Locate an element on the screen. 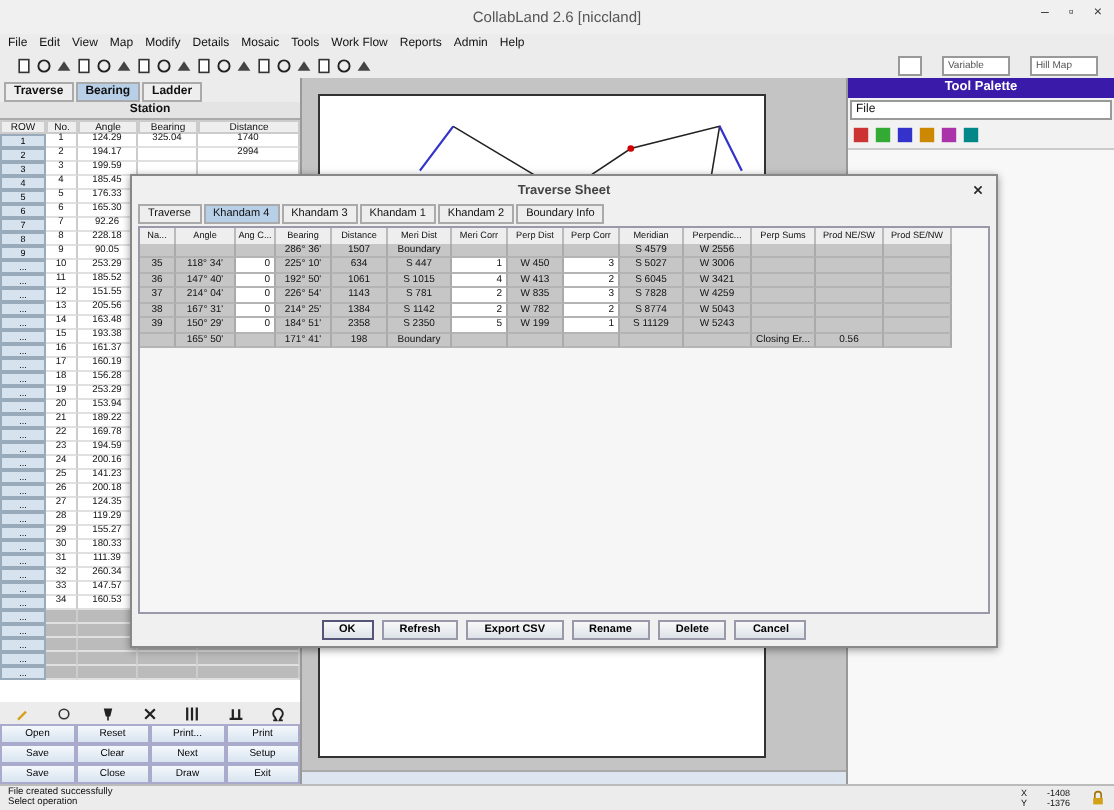 This screenshot has height=810, width=1114. omega-icon is located at coordinates (278, 713).